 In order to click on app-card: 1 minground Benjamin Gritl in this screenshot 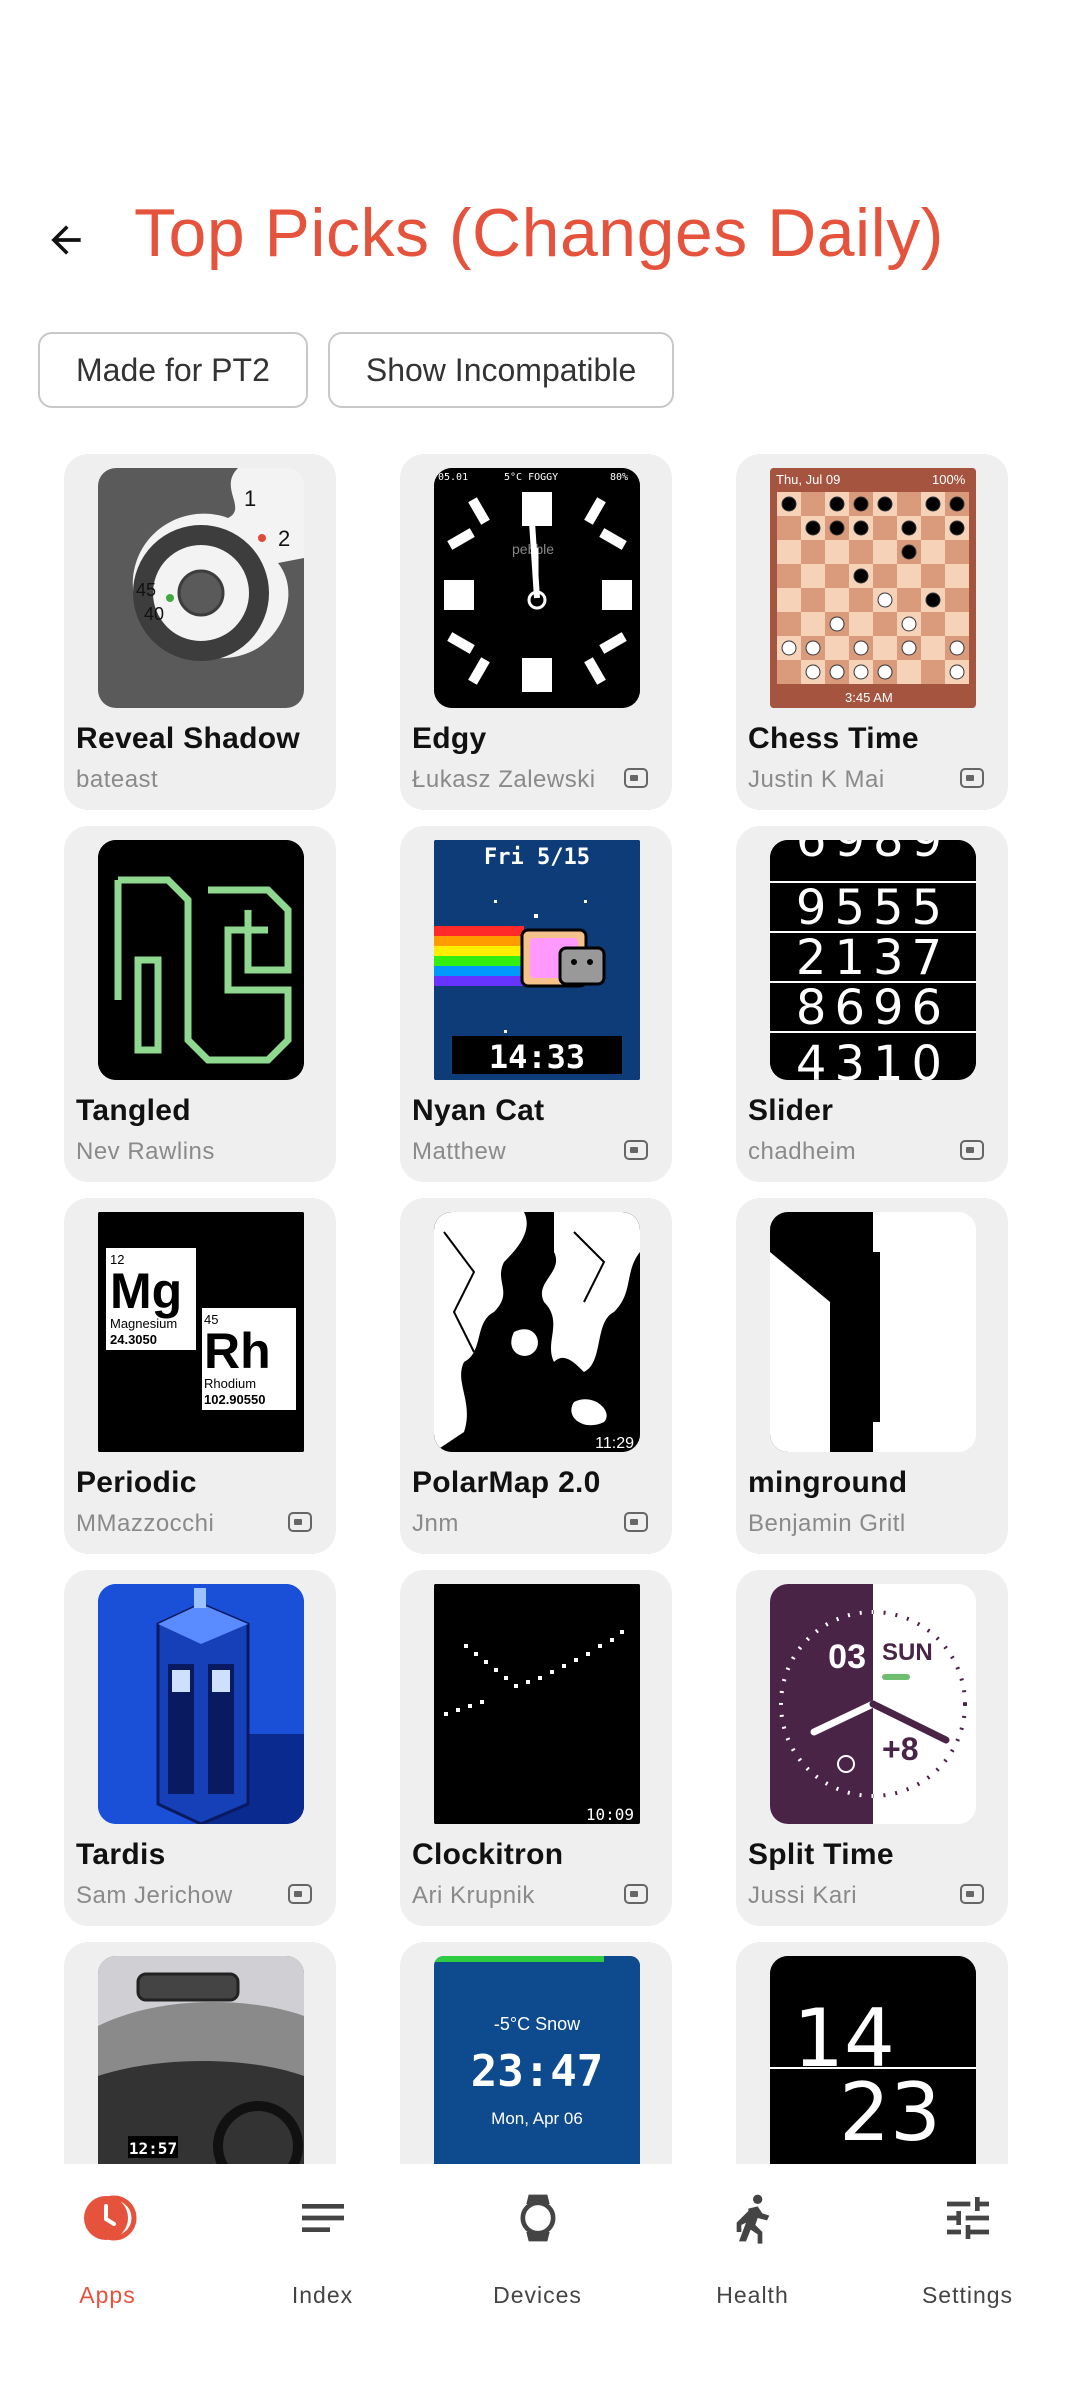, I will do `click(872, 1376)`.